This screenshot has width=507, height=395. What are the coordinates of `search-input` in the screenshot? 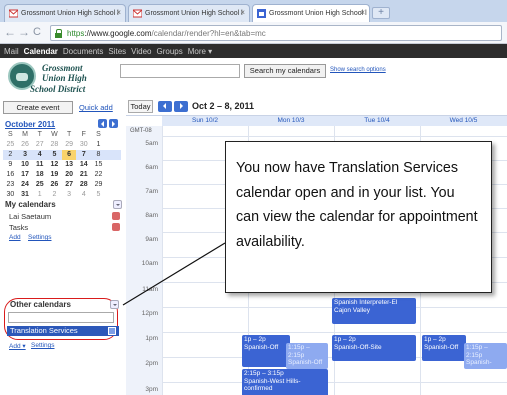 It's located at (180, 71).